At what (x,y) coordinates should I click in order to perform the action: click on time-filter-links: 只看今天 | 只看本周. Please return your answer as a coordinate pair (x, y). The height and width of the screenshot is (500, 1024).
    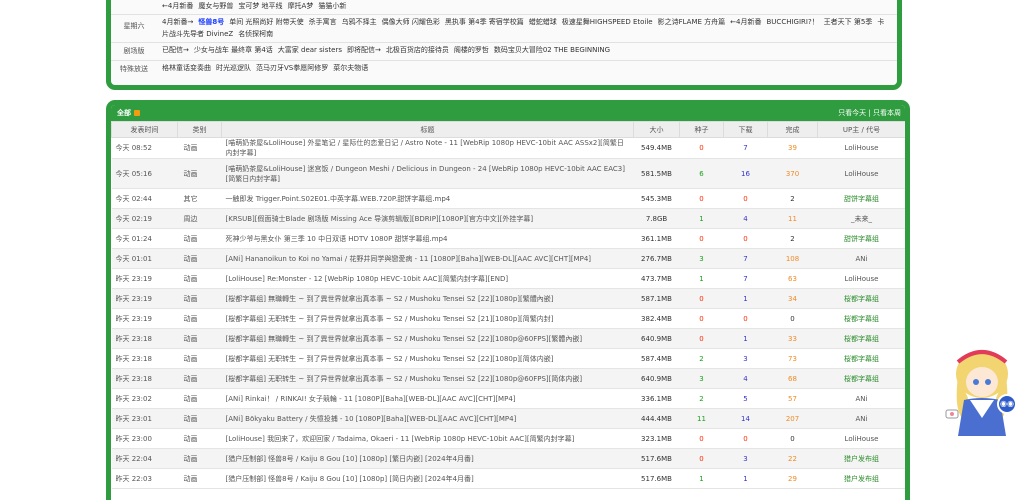
    Looking at the image, I should click on (869, 113).